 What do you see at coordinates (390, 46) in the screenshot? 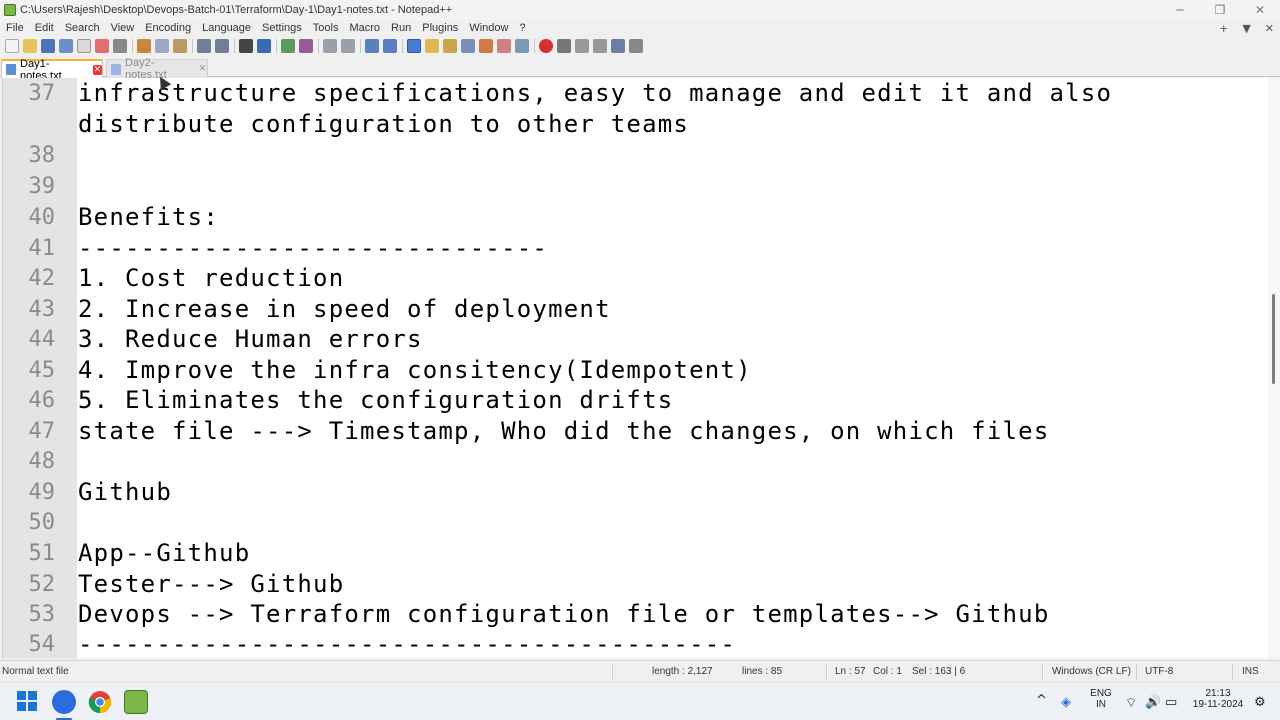
I see `show-all-chars-icon` at bounding box center [390, 46].